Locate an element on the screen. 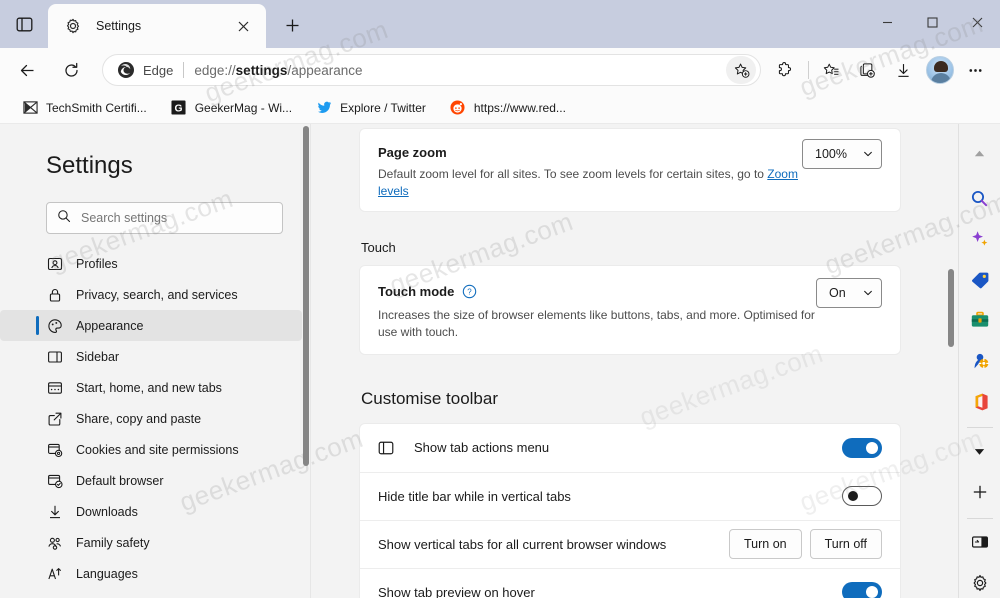  star-plus-icon is located at coordinates (741, 70).